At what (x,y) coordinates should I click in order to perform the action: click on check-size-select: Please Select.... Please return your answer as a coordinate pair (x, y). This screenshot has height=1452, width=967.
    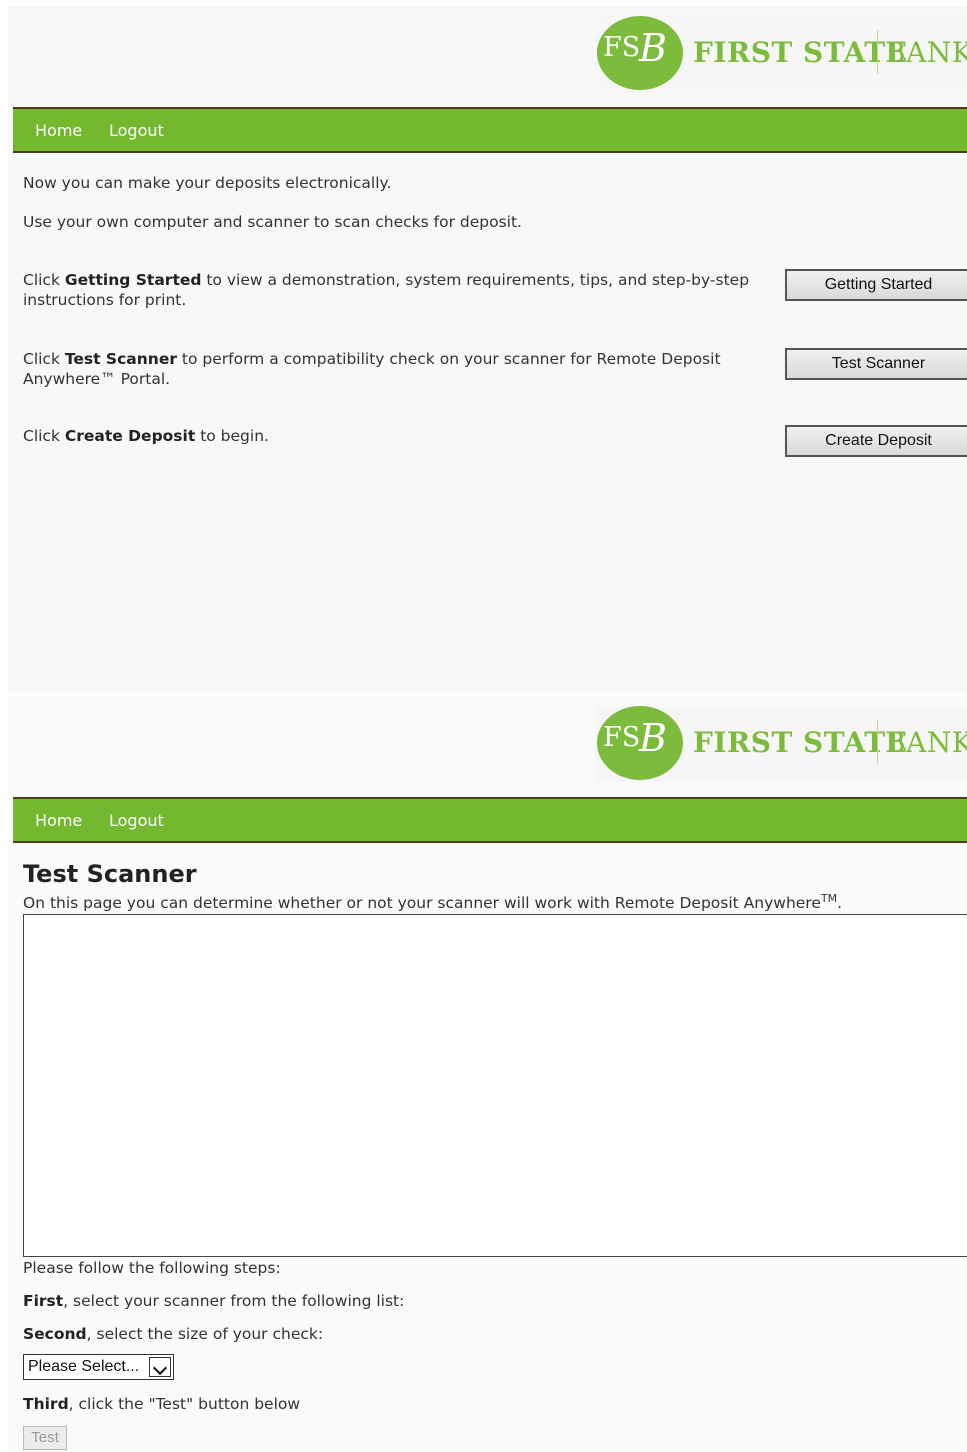
    Looking at the image, I should click on (98, 1367).